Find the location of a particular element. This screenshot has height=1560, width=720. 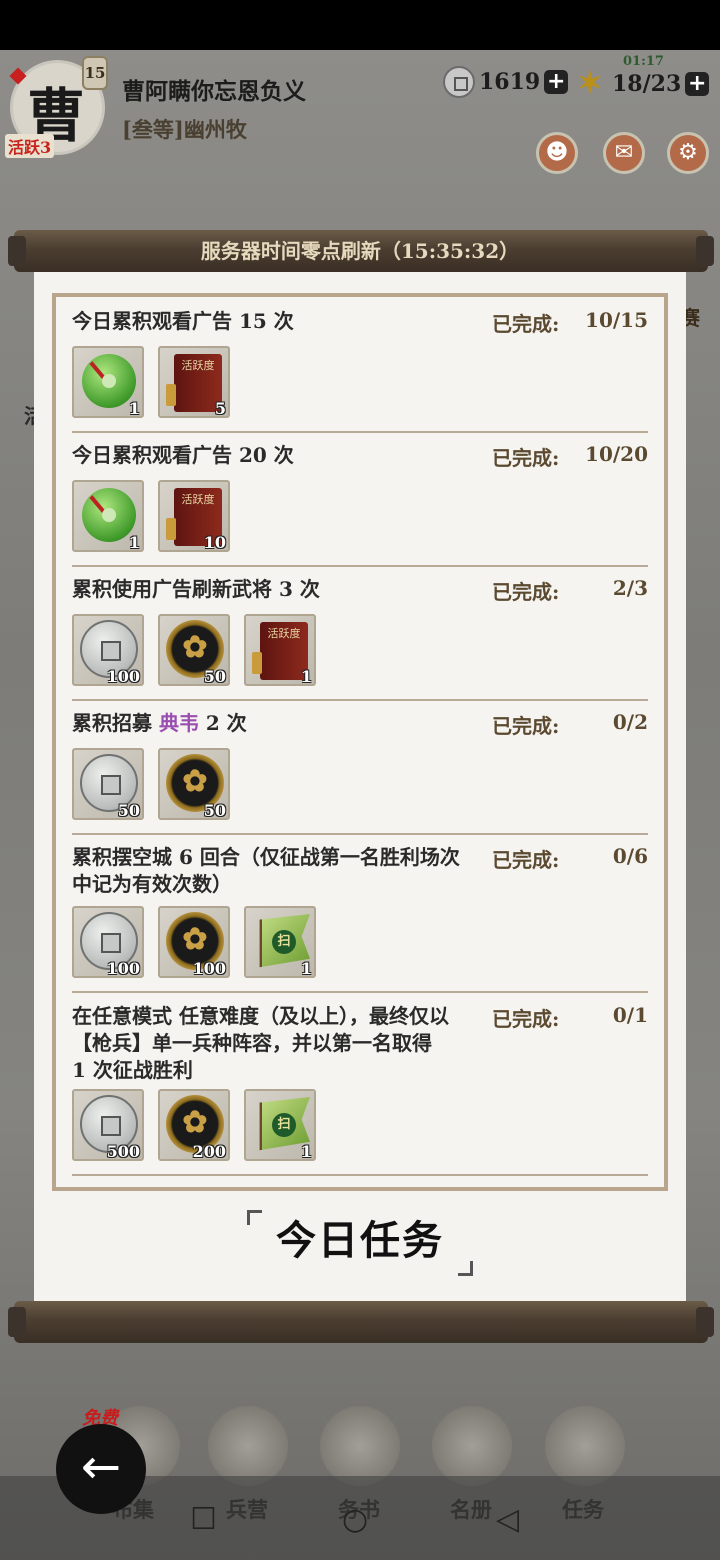

coin-resource: 1619 + is located at coordinates (506, 82).